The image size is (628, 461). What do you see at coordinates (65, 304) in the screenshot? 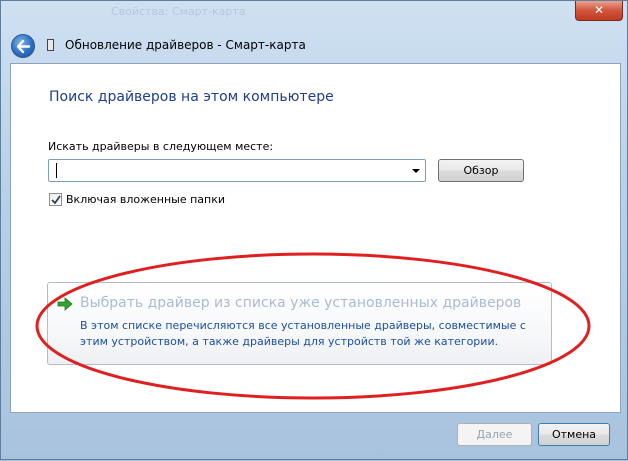
I see `green-arrow-icon` at bounding box center [65, 304].